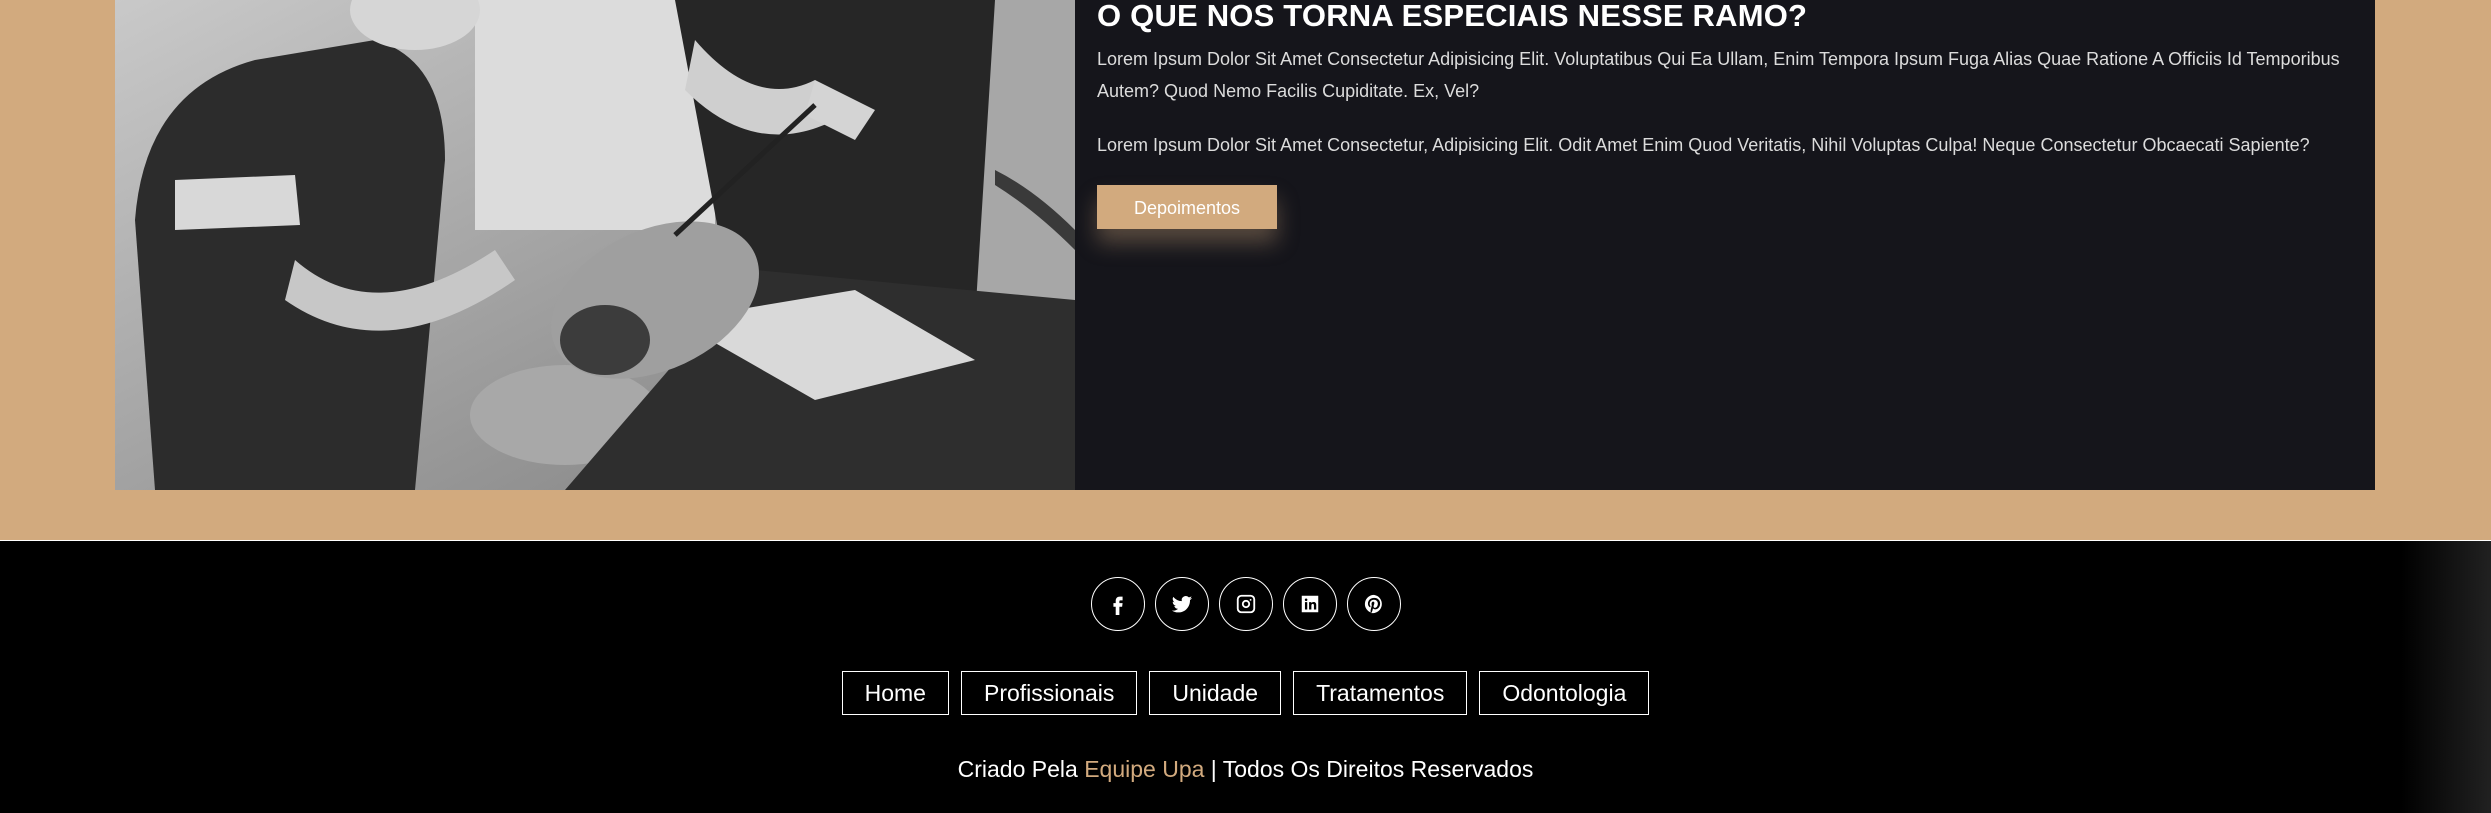 This screenshot has height=813, width=2491. Describe the element at coordinates (1372, 769) in the screenshot. I see `credits-suffix: | Todos Os Direitos Reservados` at that location.